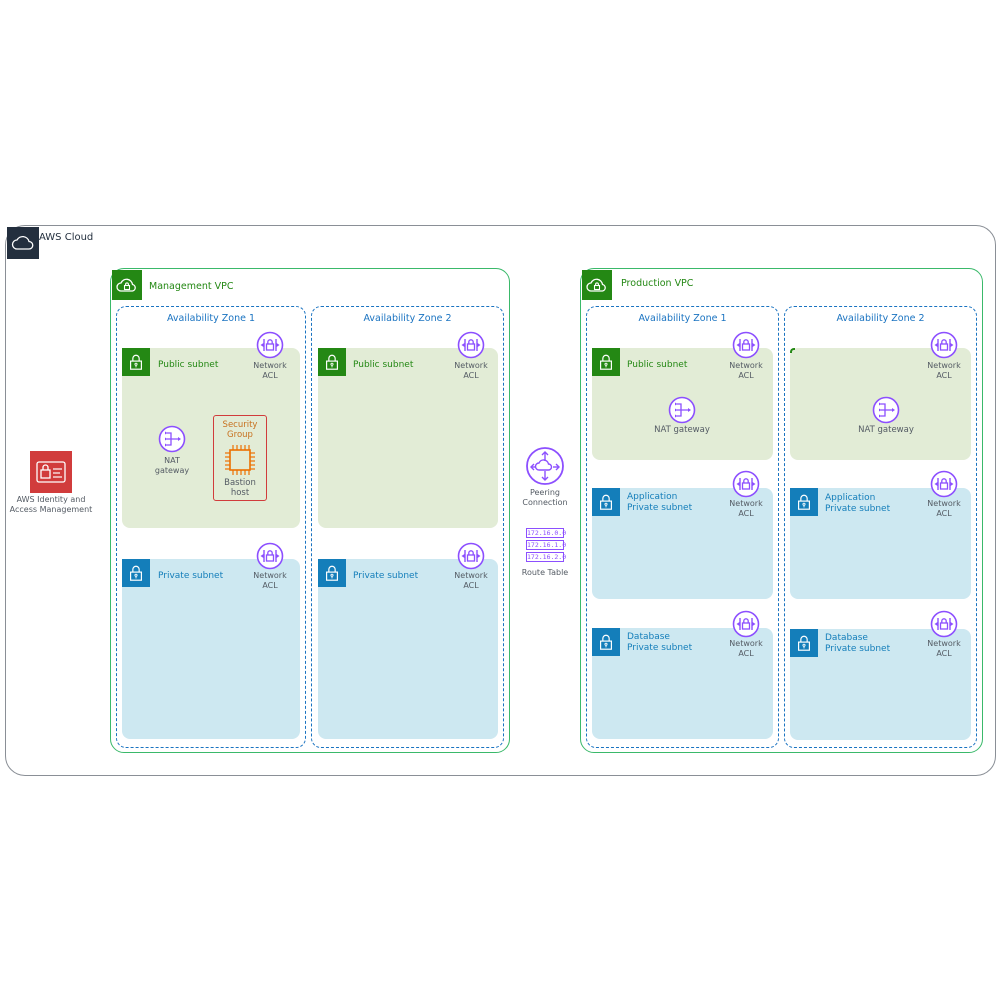 The image size is (1000, 1000). What do you see at coordinates (211, 318) in the screenshot?
I see `mgmt-az1-title: Availability Zone 1` at bounding box center [211, 318].